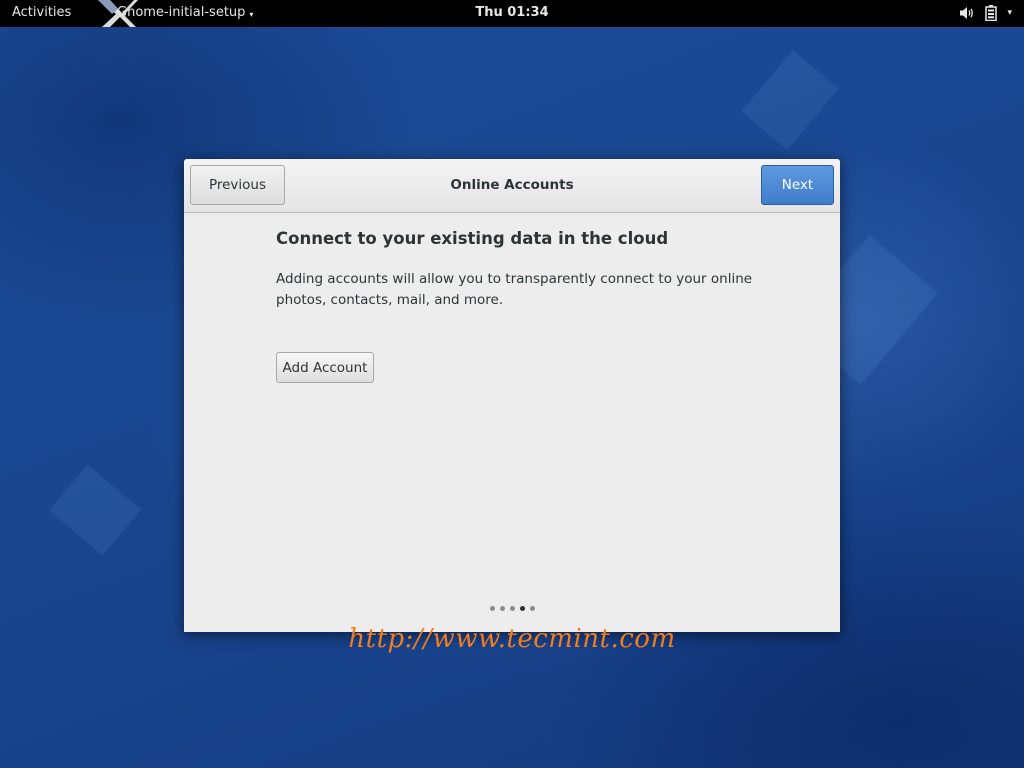 Image resolution: width=1024 pixels, height=768 pixels. Describe the element at coordinates (237, 185) in the screenshot. I see `previous-button: Previous` at that location.